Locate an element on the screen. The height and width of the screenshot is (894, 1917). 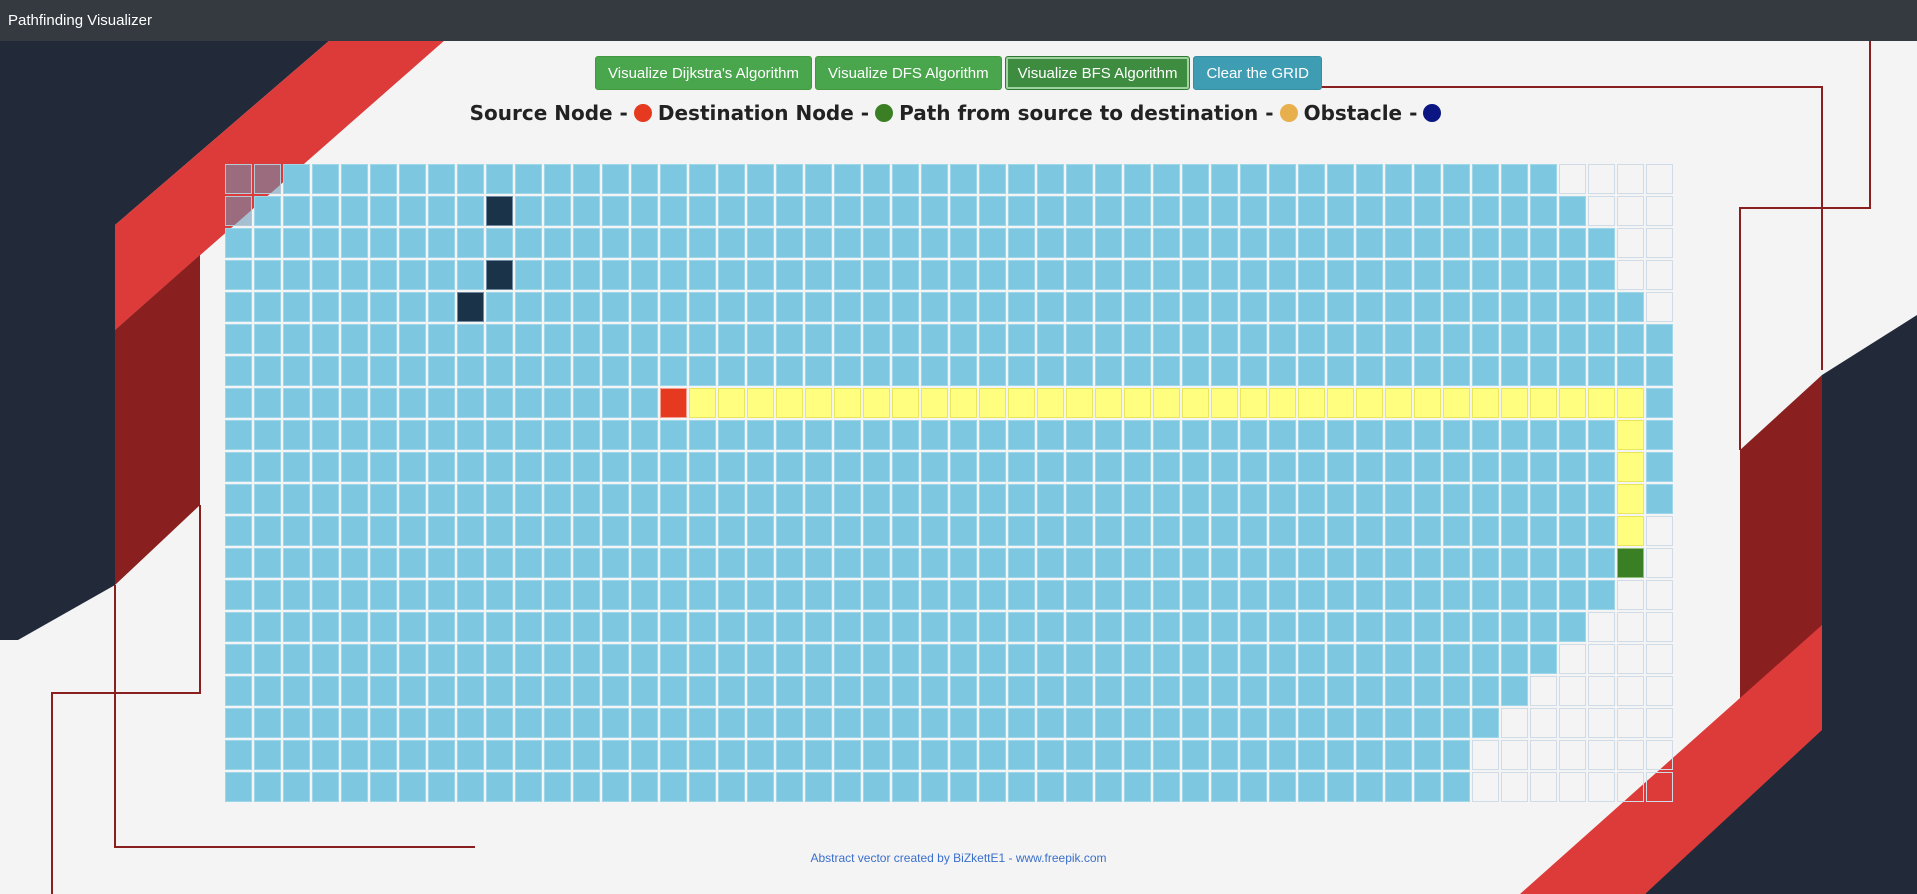
obstacle-cell is located at coordinates (470, 307).